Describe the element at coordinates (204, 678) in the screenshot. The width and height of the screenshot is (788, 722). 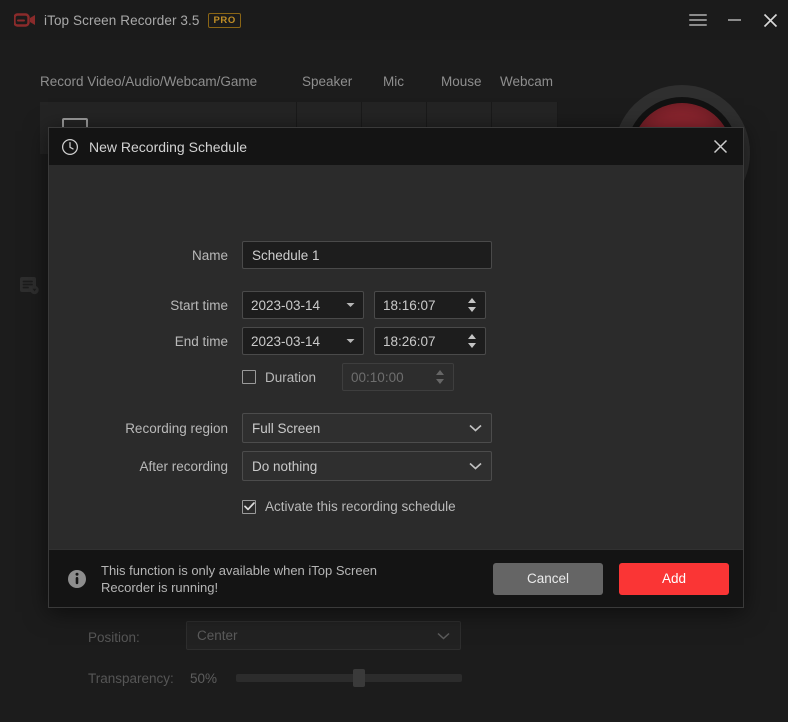
I see `transparency-value: 50%` at that location.